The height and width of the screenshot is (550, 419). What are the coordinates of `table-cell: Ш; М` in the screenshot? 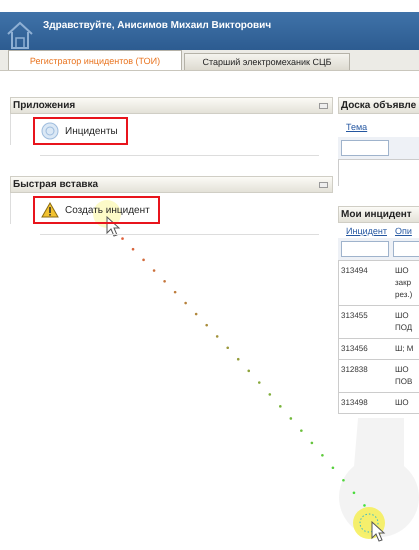 It's located at (406, 349).